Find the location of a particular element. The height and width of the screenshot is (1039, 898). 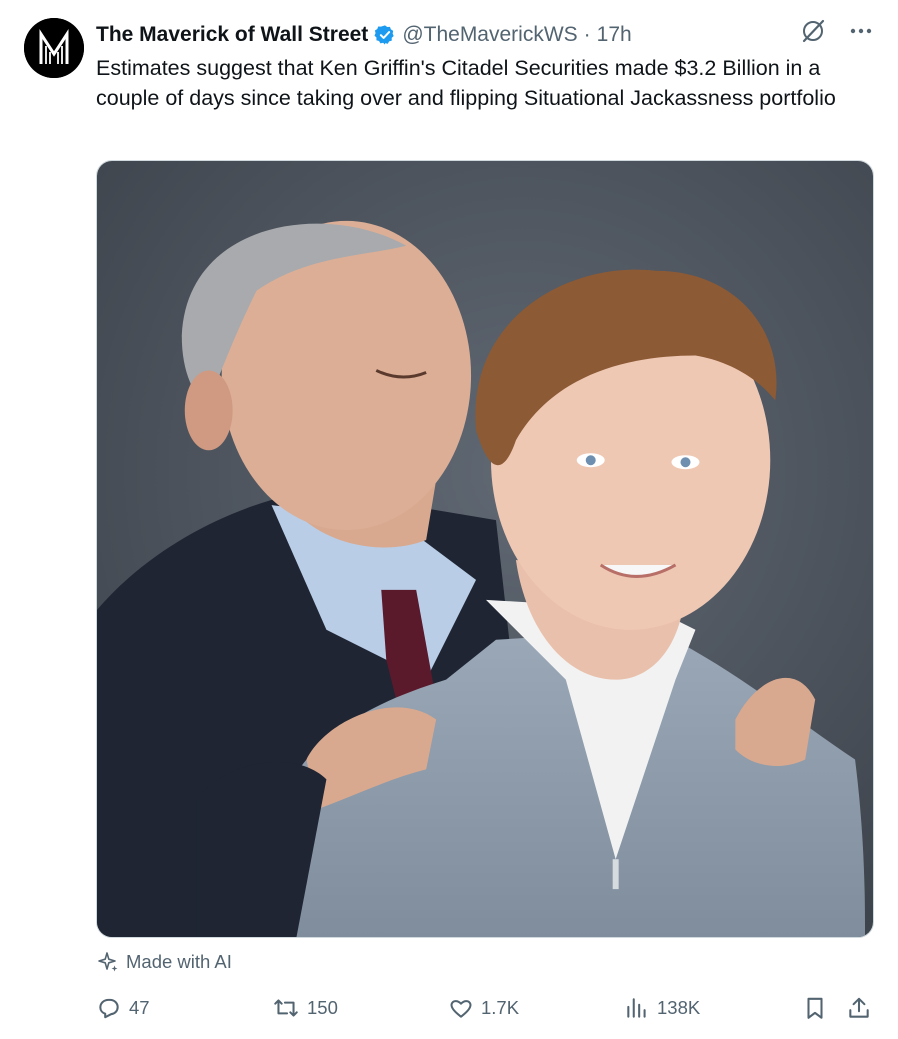

action-bar: 47 150 1.7K 138K is located at coordinates (485, 1008).